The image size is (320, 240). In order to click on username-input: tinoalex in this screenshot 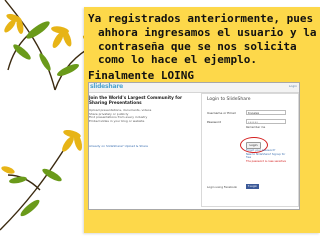, I will do `click(266, 112)`.